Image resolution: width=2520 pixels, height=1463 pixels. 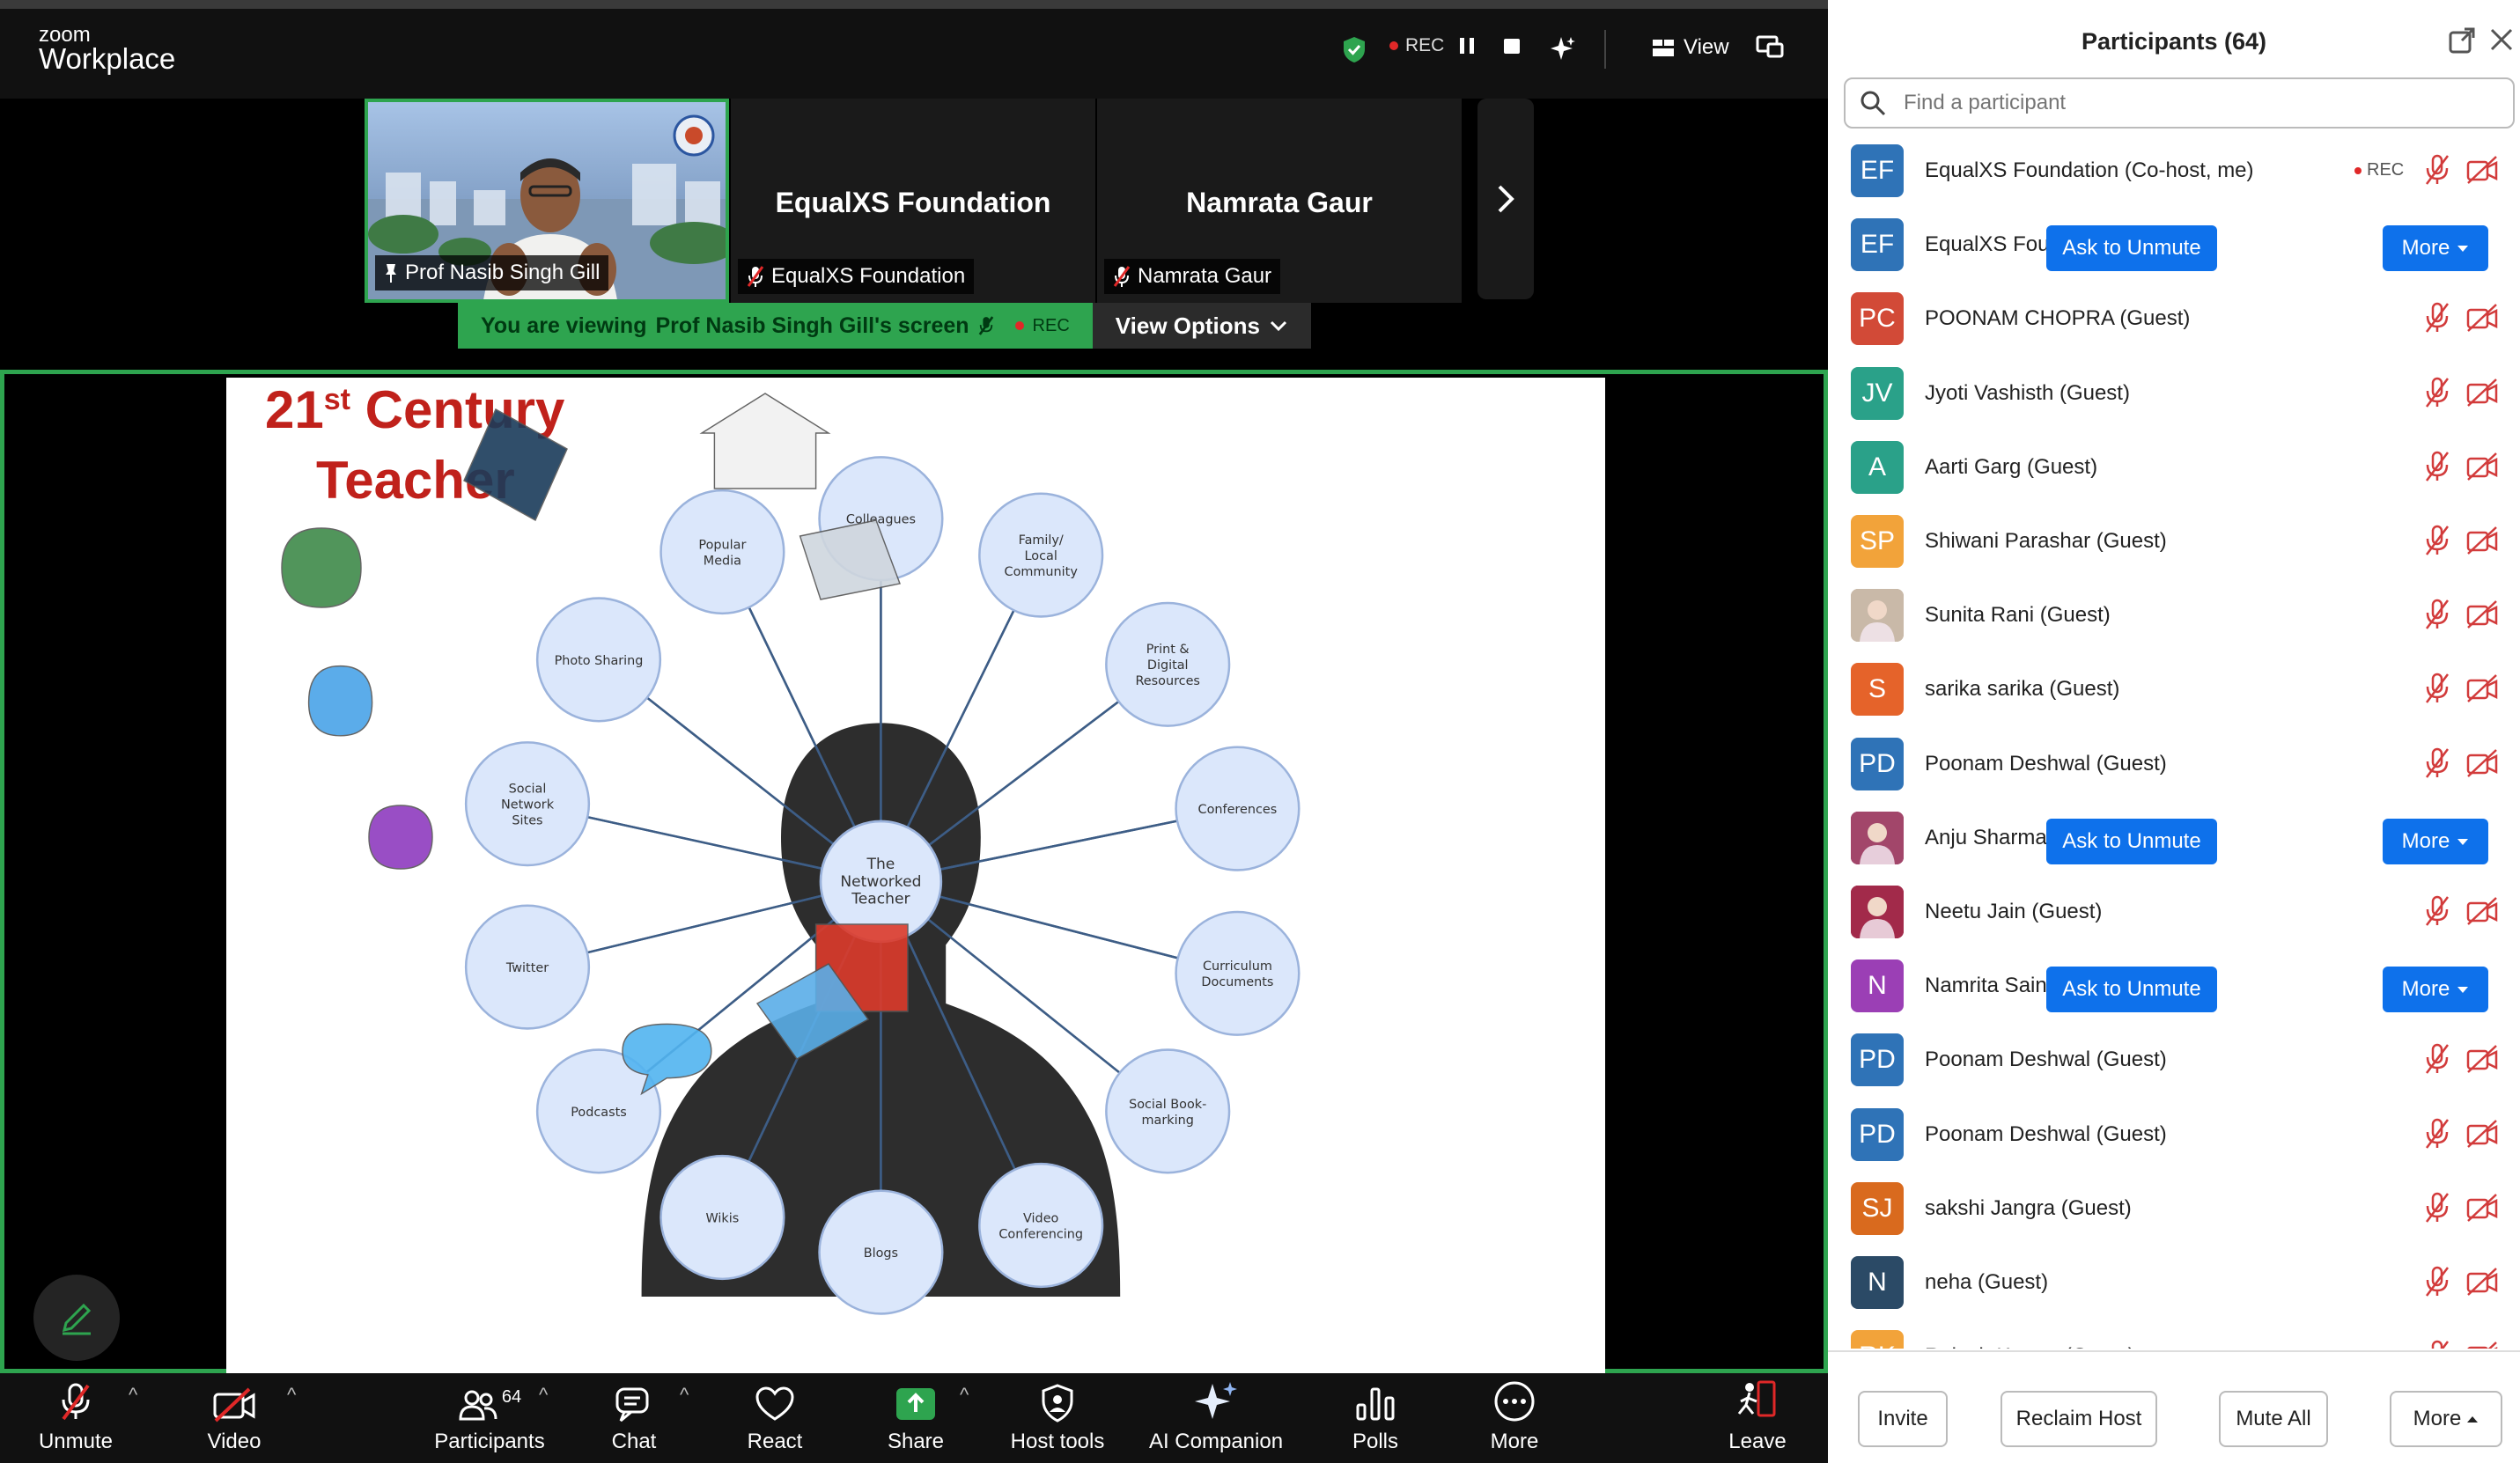 I want to click on chat-button: Chat, so click(x=634, y=1418).